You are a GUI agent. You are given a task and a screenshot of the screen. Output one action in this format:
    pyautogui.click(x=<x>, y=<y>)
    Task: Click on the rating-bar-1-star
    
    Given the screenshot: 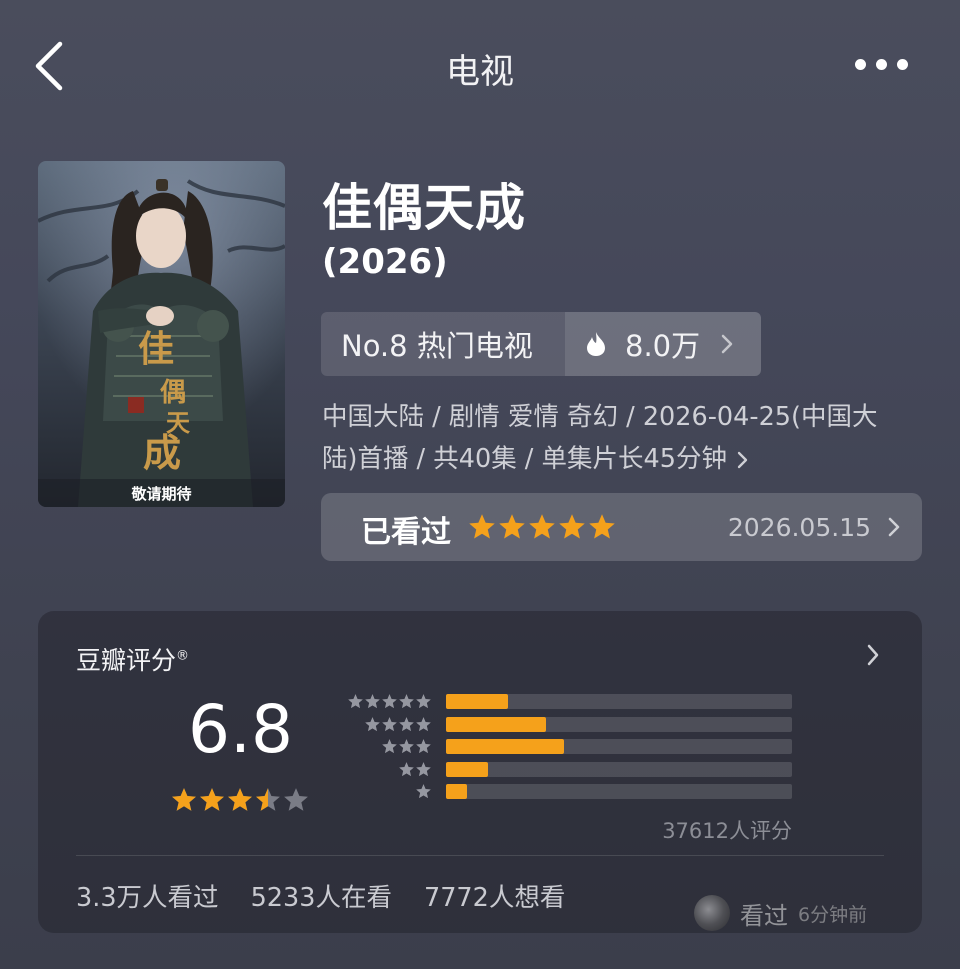 What is the action you would take?
    pyautogui.click(x=569, y=791)
    